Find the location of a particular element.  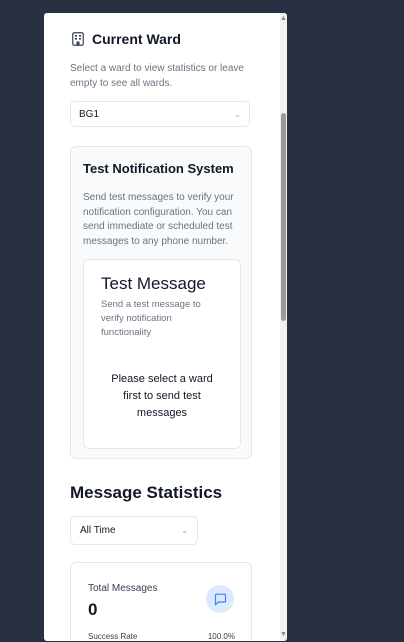

total-messages-card: Total Messages 0 Success Rate 100.0% is located at coordinates (161, 601).